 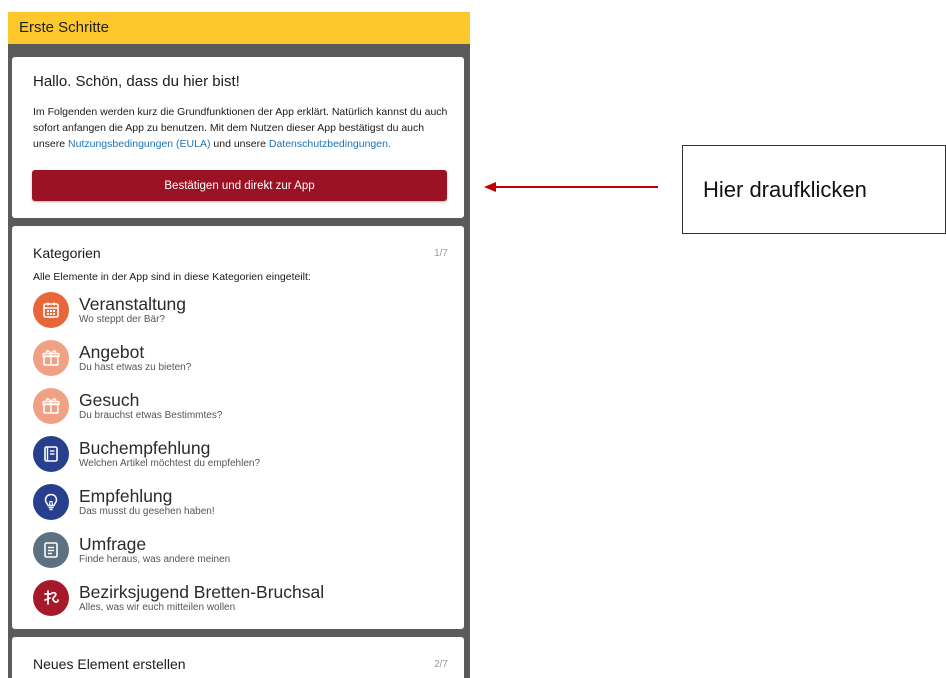 What do you see at coordinates (155, 559) in the screenshot?
I see `category-description: Finde heraus, was andere meinen` at bounding box center [155, 559].